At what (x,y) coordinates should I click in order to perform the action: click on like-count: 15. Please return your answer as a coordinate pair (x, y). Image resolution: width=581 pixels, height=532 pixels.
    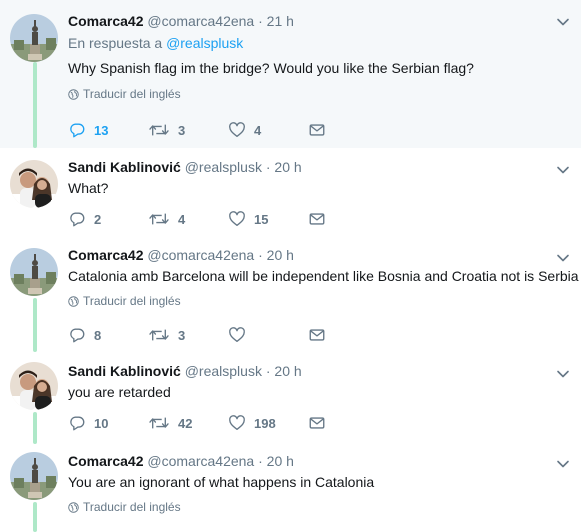
    Looking at the image, I should click on (261, 219).